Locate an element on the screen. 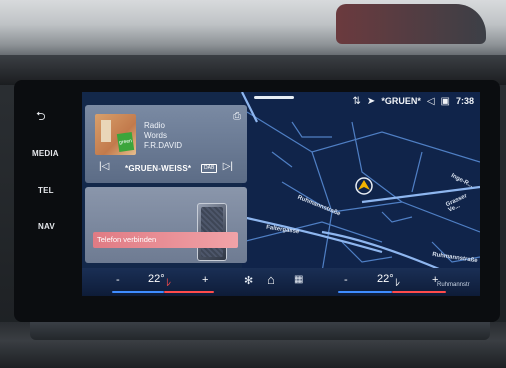 Image resolution: width=506 pixels, height=368 pixels. phone-widget is located at coordinates (166, 225).